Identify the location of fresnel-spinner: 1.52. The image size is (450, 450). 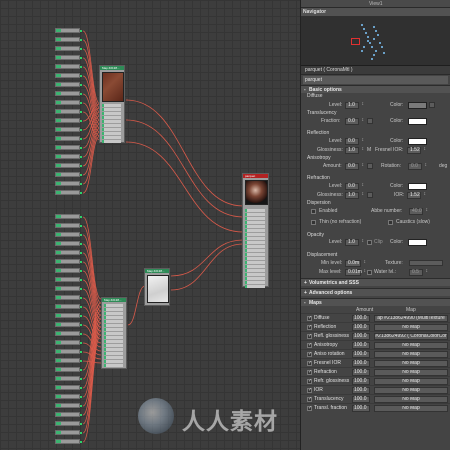
(416, 150).